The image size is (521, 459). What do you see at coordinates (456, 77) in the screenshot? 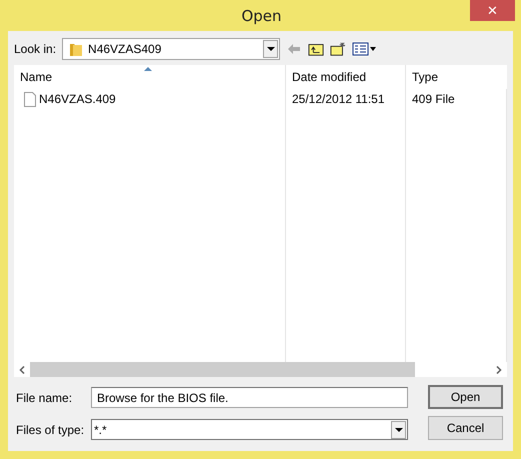
I see `column-header: Type` at bounding box center [456, 77].